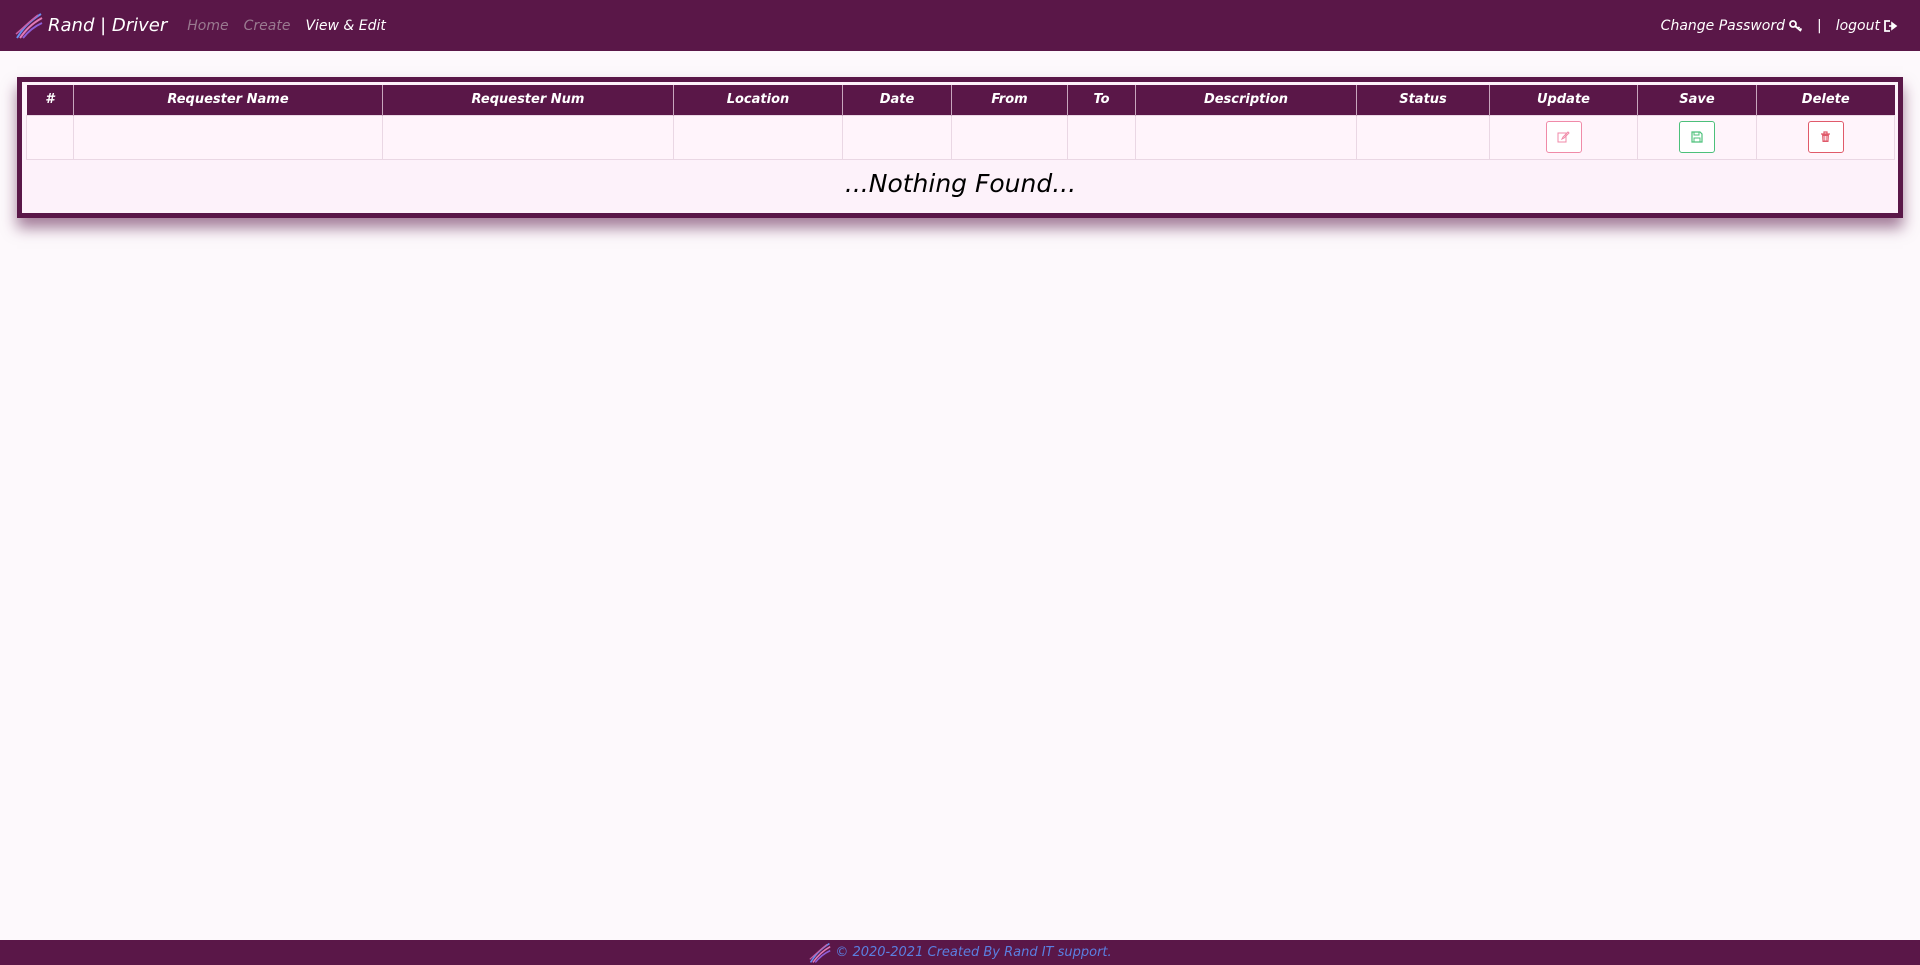 This screenshot has width=1920, height=965. I want to click on nav-links: Home Create View & Edit, so click(294, 26).